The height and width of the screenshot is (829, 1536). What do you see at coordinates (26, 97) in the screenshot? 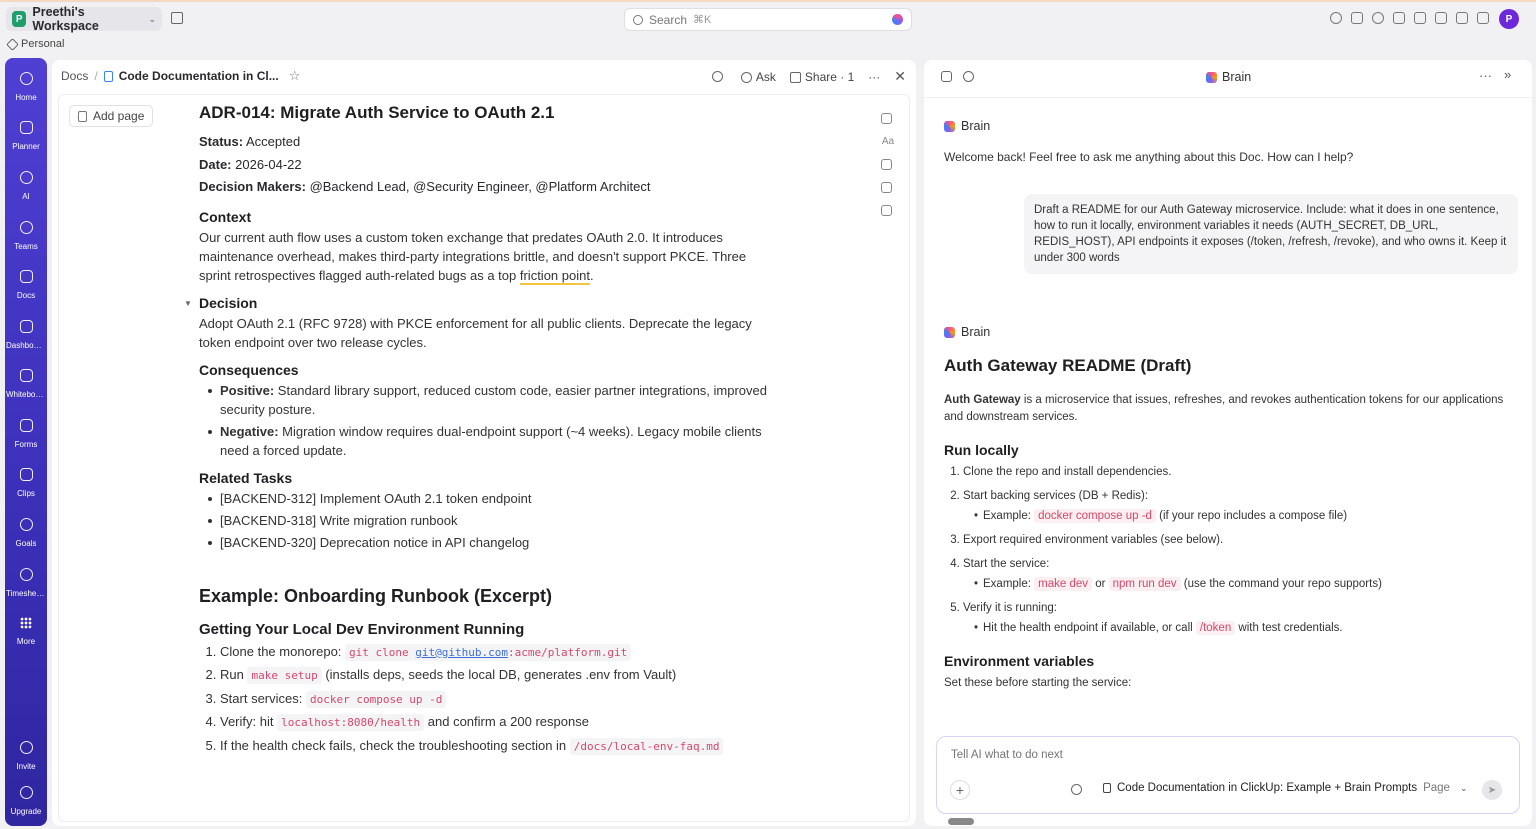
I see `nav-label: Home` at bounding box center [26, 97].